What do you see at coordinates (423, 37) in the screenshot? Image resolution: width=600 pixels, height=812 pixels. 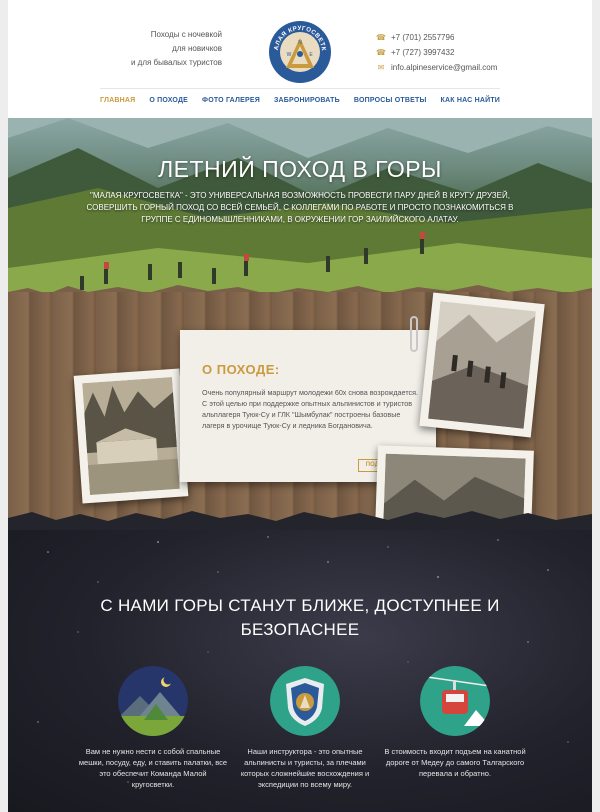 I see `phone-1-text: +7 (701) 2557796` at bounding box center [423, 37].